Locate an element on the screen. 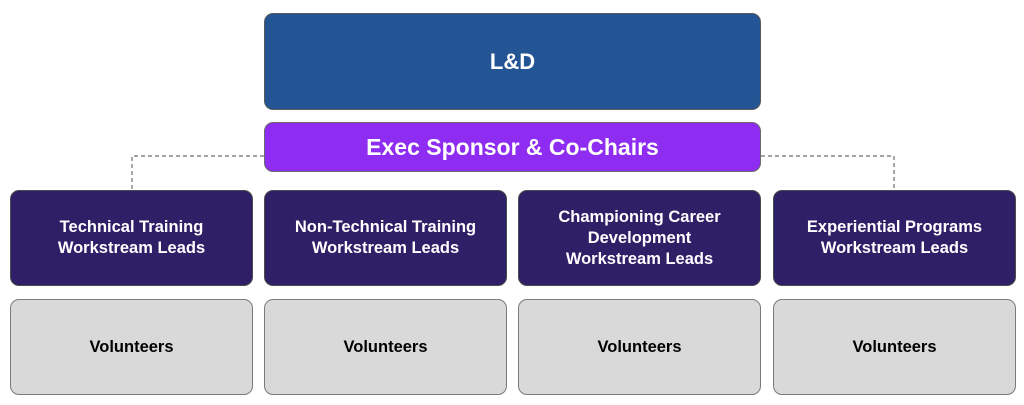 This screenshot has height=405, width=1024. workstream-lead-label: Experiential Programs Workstream Leads is located at coordinates (894, 237).